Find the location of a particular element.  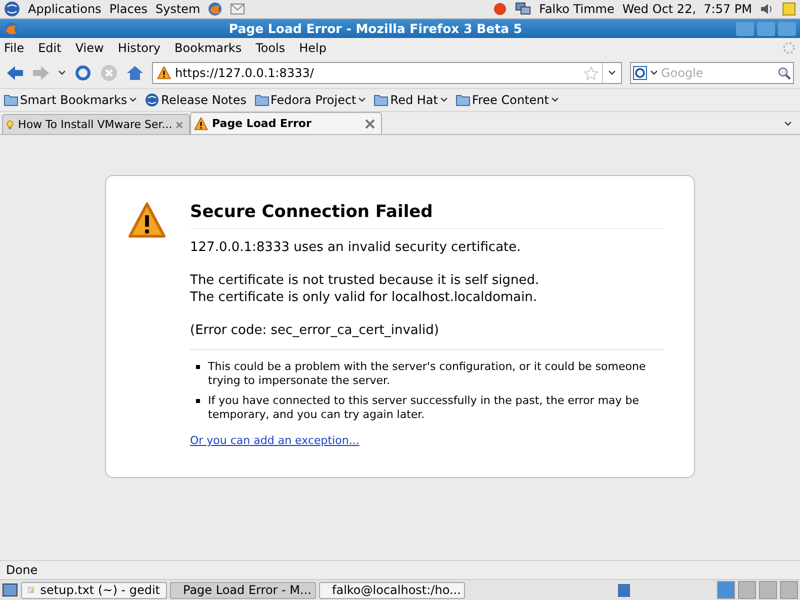

bookmark-item: Free Content is located at coordinates (510, 100).